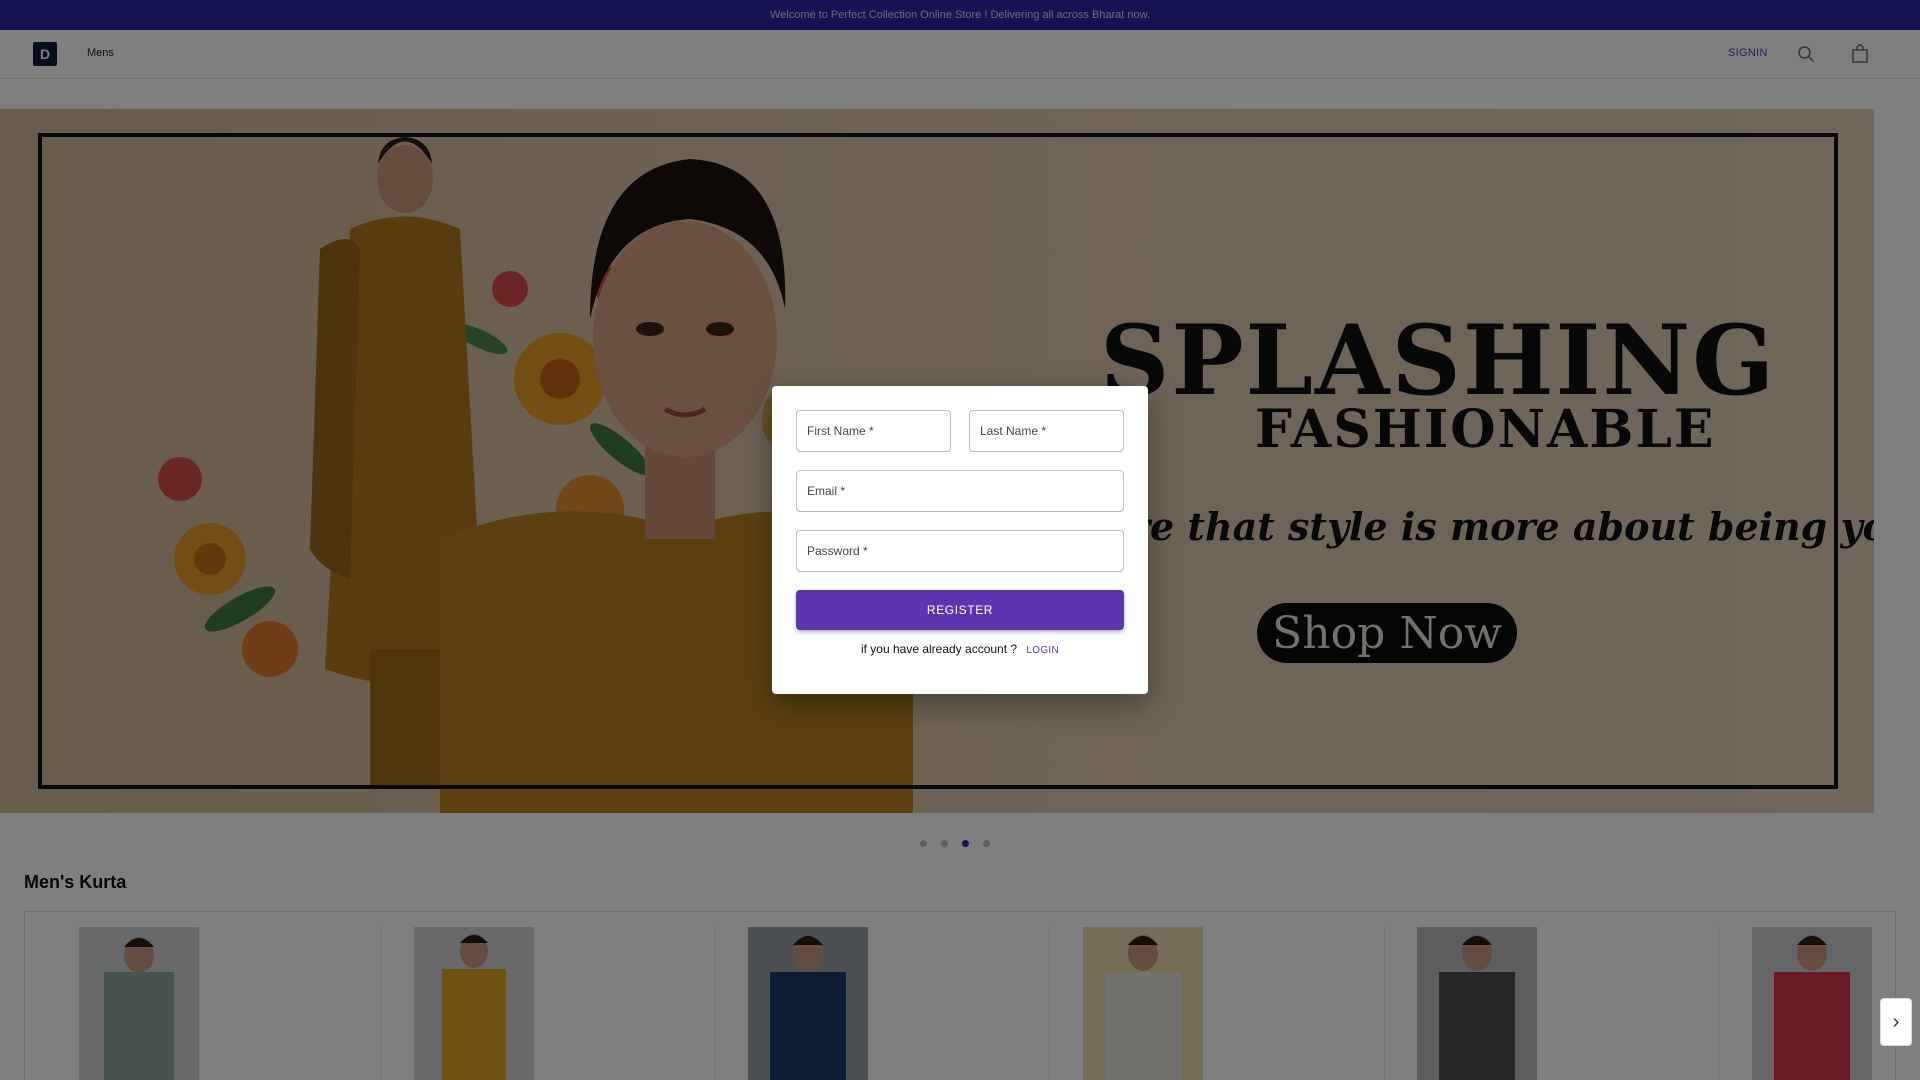 The height and width of the screenshot is (1080, 1920). I want to click on first-name-input, so click(873, 431).